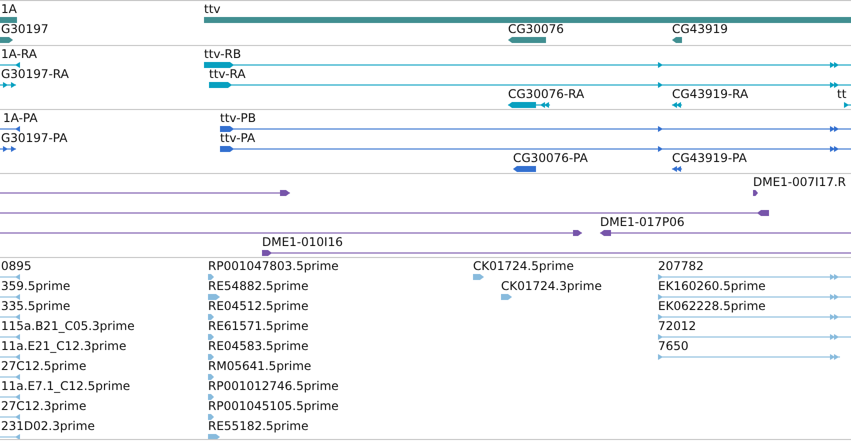 The width and height of the screenshot is (851, 441). What do you see at coordinates (258, 426) in the screenshot?
I see `feature-label: RE55182.5prime` at bounding box center [258, 426].